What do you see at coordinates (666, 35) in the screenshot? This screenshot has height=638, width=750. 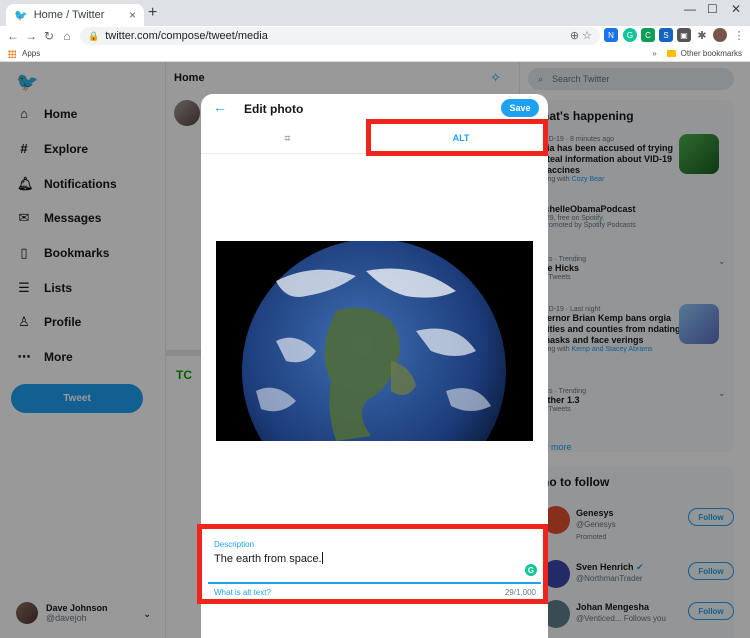 I see `extension-icon-2: S` at bounding box center [666, 35].